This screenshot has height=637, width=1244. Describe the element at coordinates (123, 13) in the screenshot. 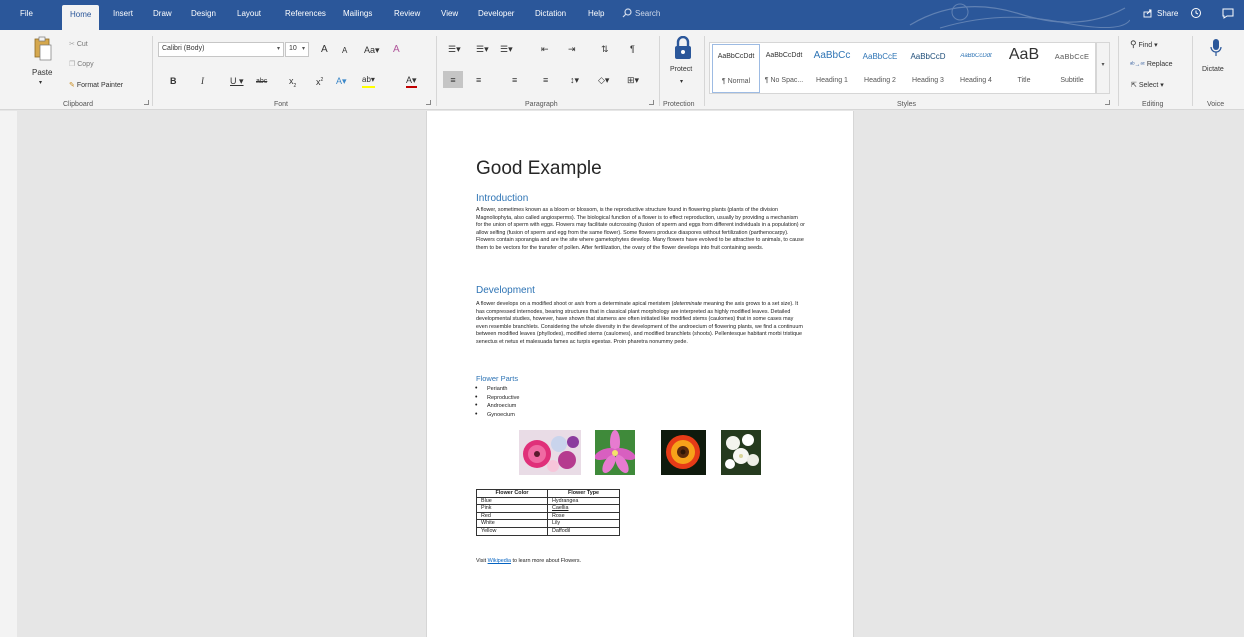

I see `tab-insert: Insert` at that location.